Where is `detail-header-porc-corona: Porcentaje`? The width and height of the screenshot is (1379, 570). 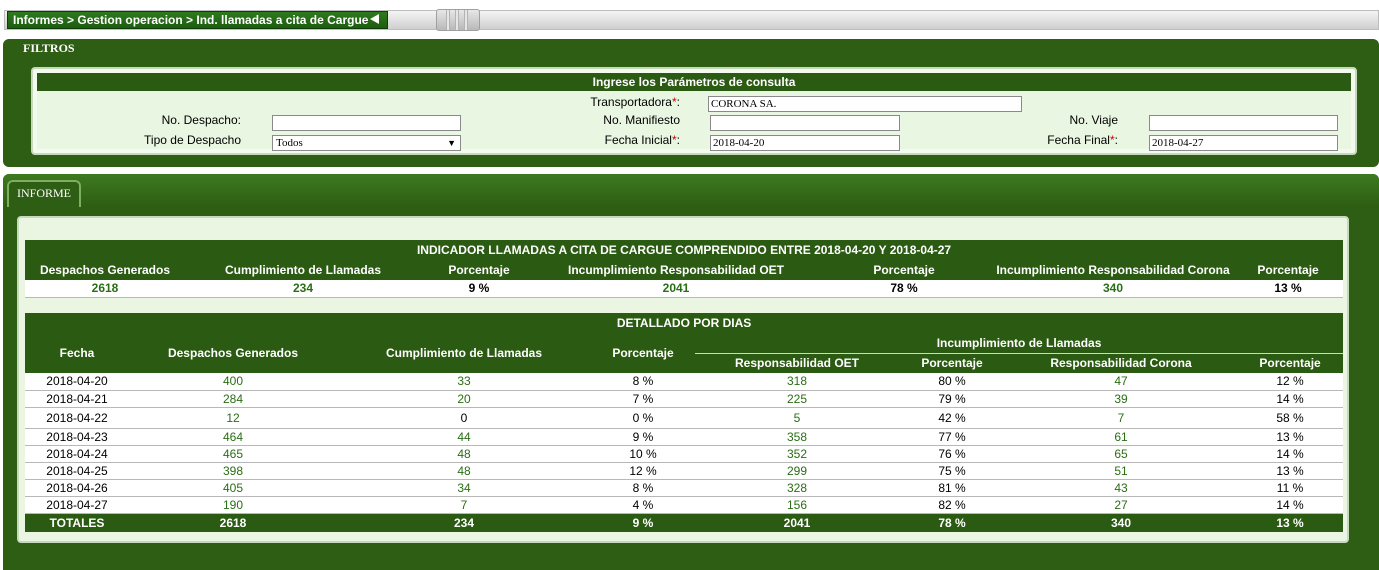
detail-header-porc-corona: Porcentaje is located at coordinates (1290, 362).